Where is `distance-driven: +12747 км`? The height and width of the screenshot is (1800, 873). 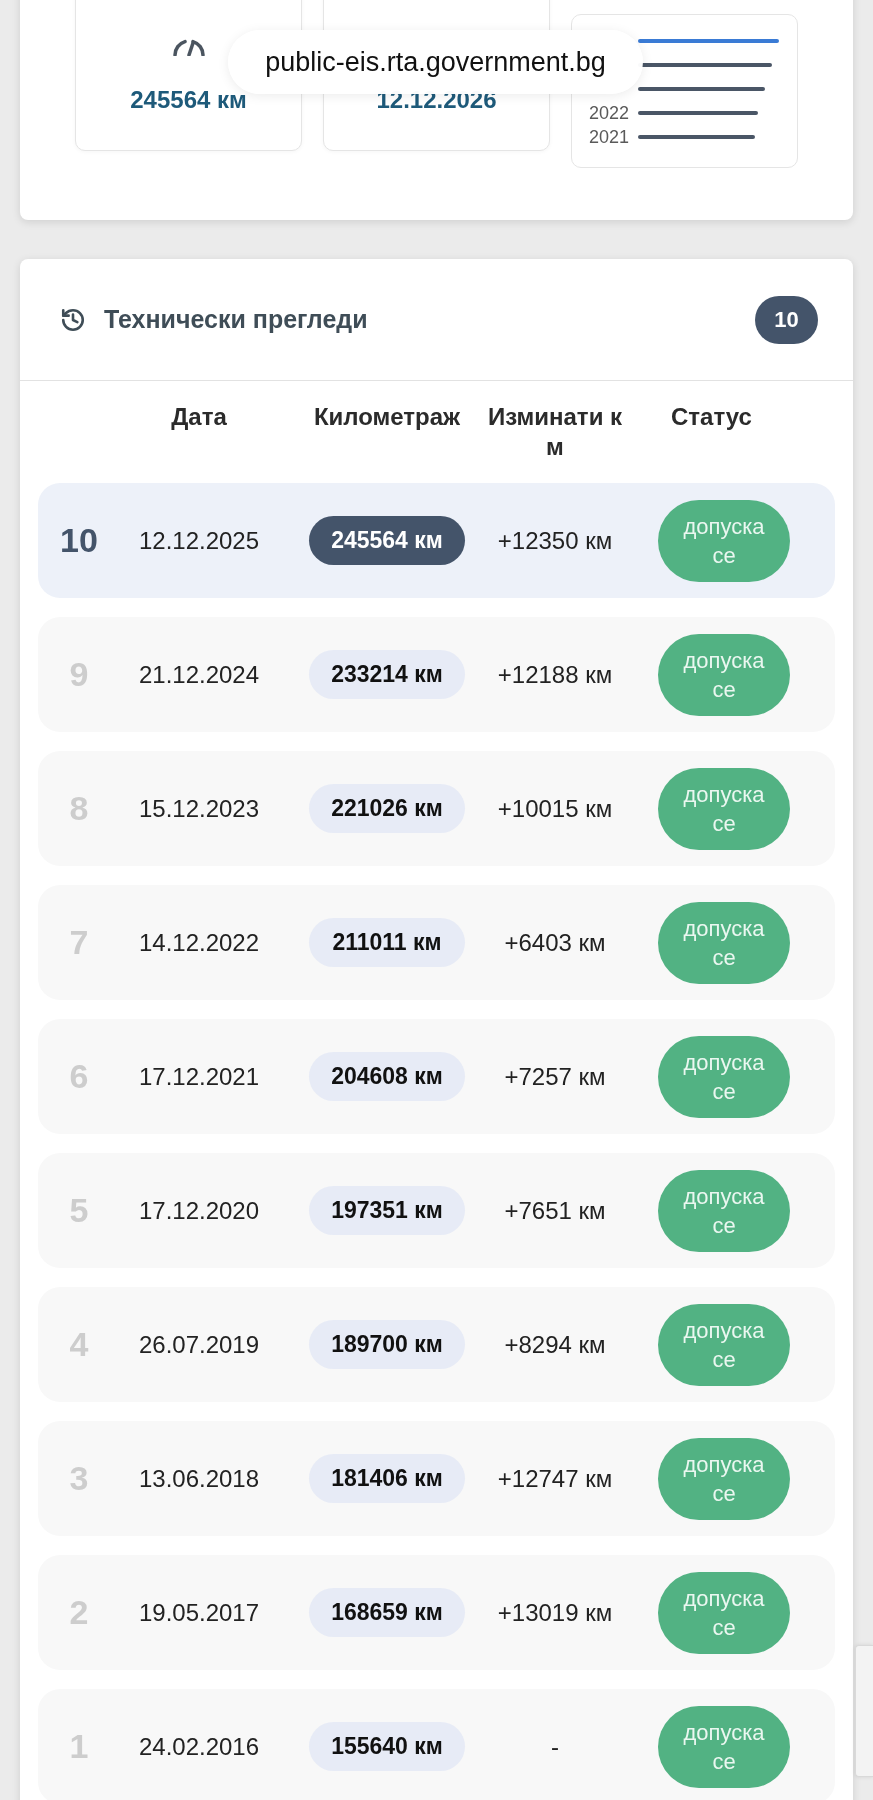
distance-driven: +12747 км is located at coordinates (555, 1478).